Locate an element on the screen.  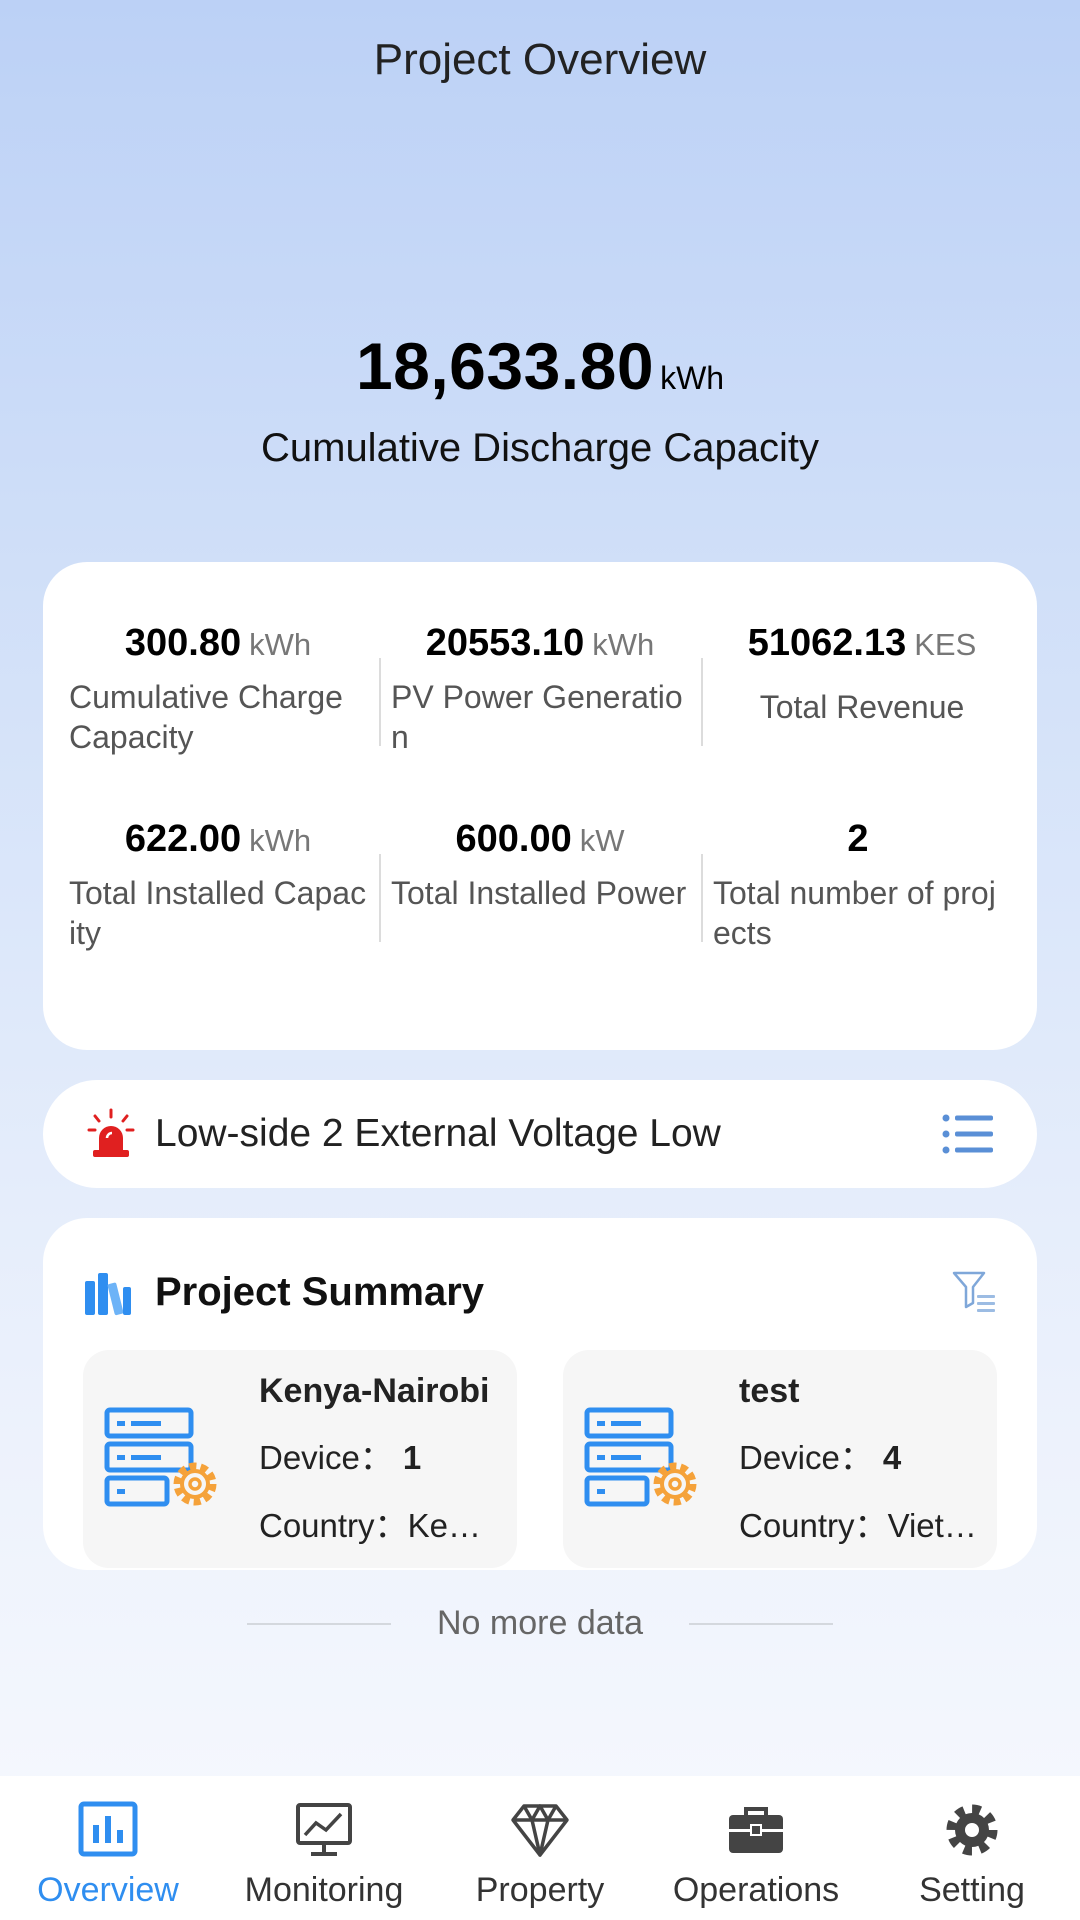
tab-setting: Setting is located at coordinates (972, 1855).